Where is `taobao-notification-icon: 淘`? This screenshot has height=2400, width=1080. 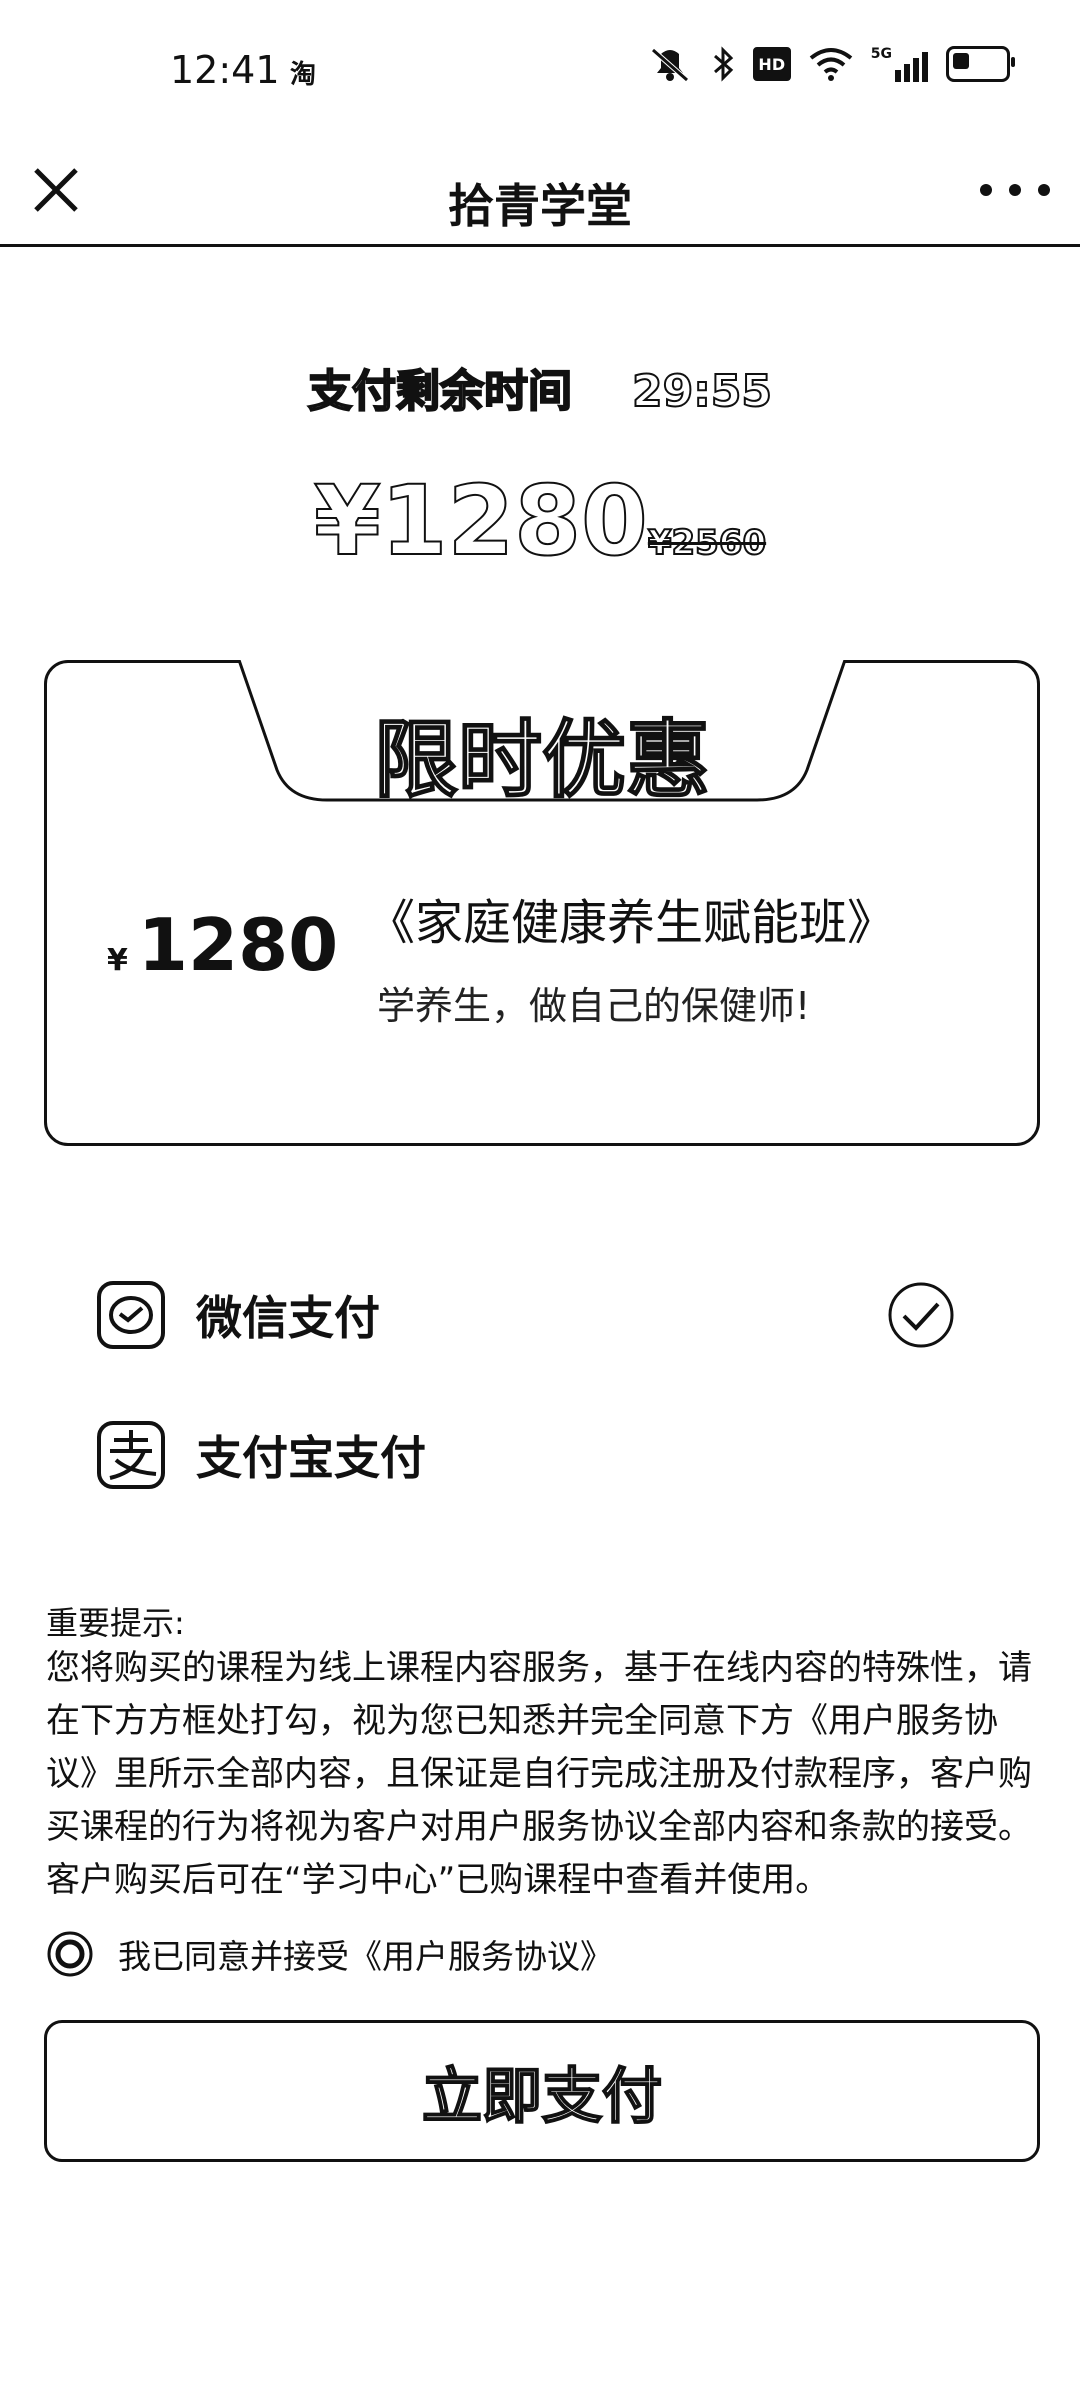 taobao-notification-icon: 淘 is located at coordinates (303, 75).